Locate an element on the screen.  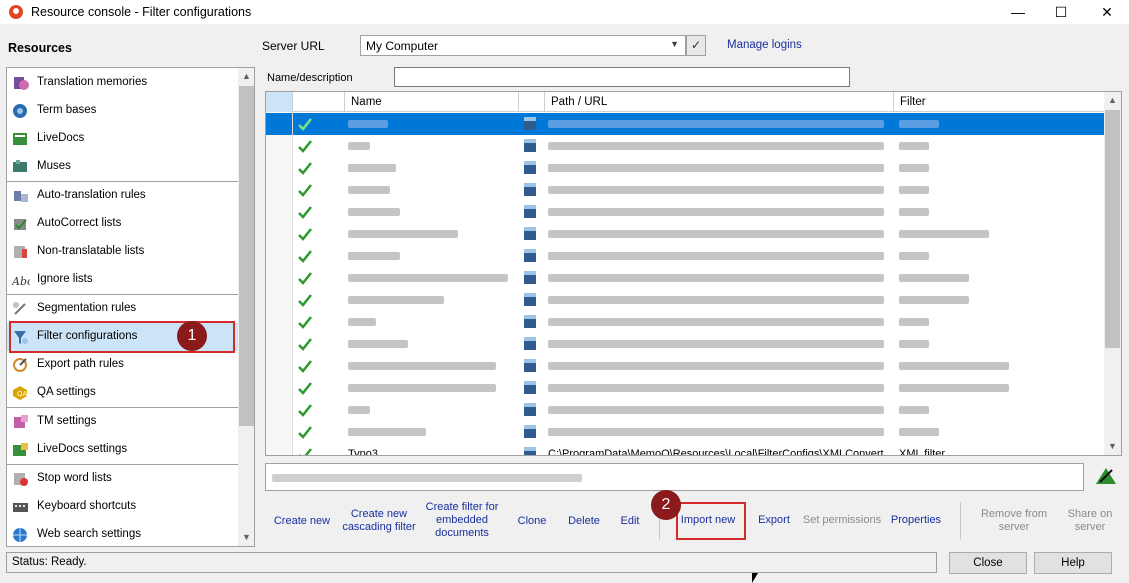
help-button: Help is located at coordinates (1073, 563).